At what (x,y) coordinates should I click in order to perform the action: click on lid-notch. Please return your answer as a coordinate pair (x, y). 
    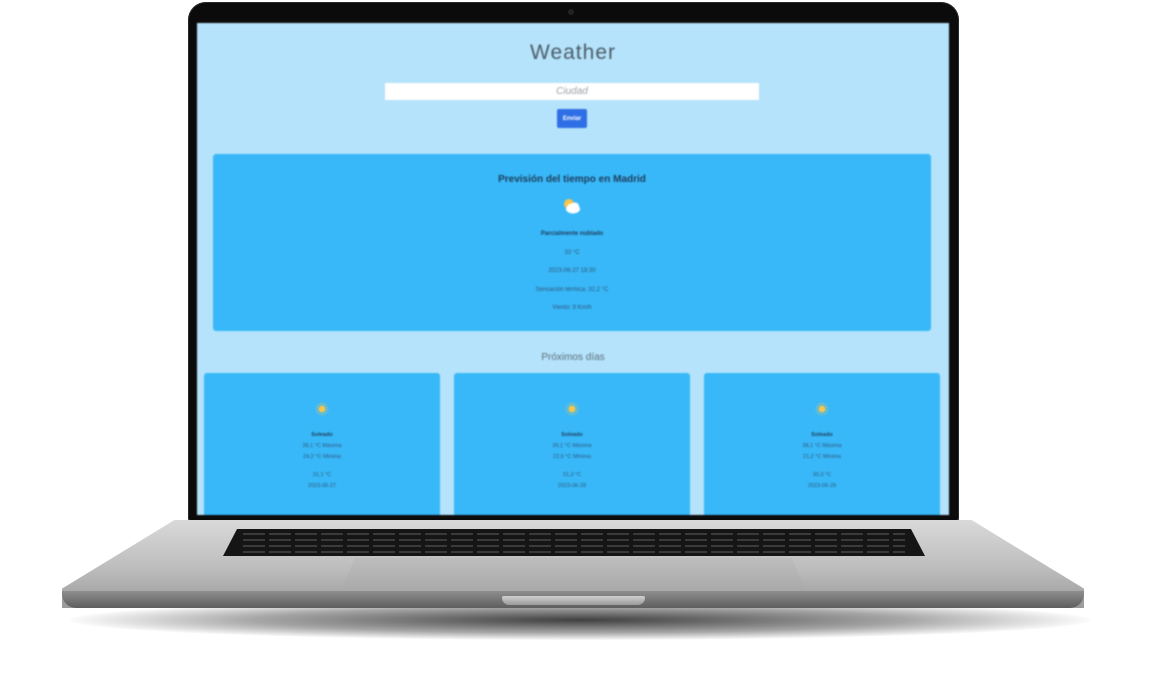
    Looking at the image, I should click on (573, 600).